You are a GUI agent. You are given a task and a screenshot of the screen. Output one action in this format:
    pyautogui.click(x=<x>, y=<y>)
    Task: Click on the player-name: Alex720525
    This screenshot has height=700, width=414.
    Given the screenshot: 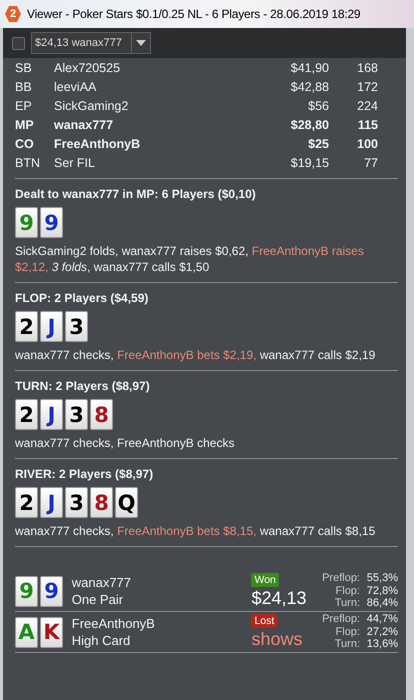 What is the action you would take?
    pyautogui.click(x=88, y=67)
    